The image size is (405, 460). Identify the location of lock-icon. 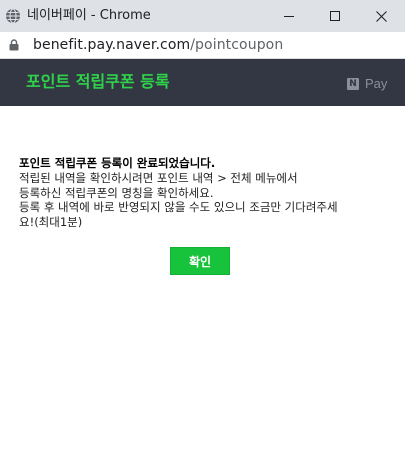
(14, 45).